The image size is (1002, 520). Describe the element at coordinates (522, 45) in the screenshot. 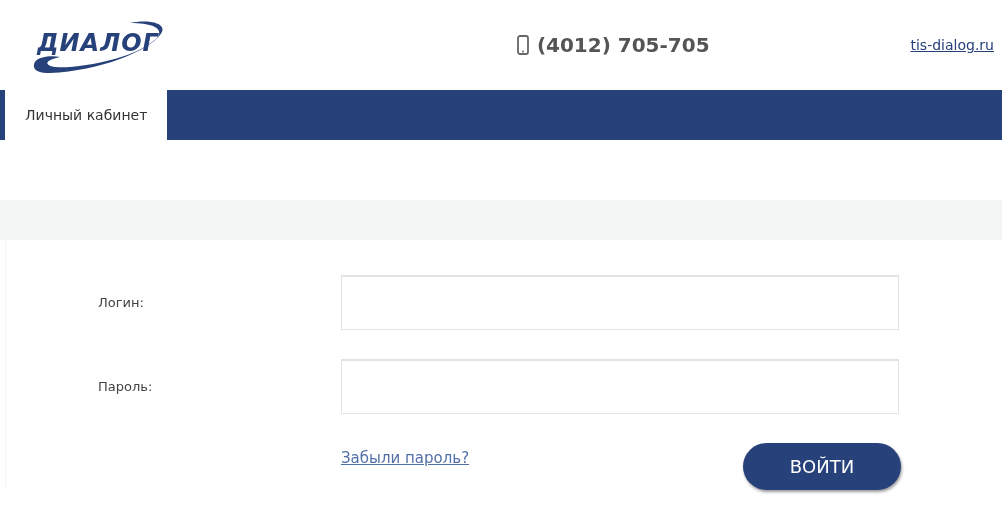

I see `phone-icon` at that location.